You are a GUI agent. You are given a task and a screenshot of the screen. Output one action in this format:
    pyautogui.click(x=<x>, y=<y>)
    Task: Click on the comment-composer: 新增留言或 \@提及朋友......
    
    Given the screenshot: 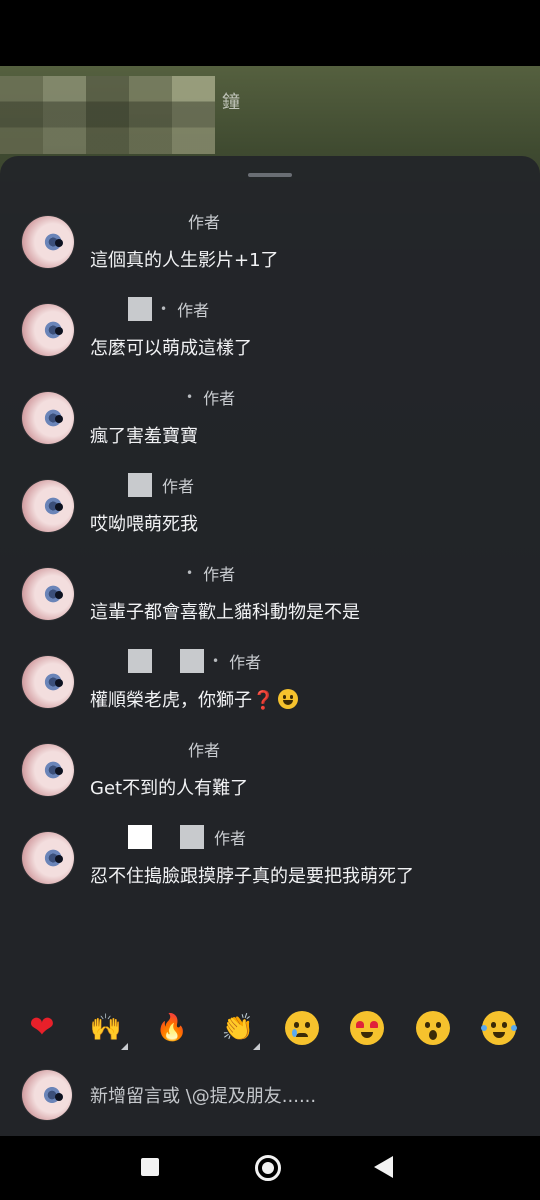 What is the action you would take?
    pyautogui.click(x=270, y=1095)
    